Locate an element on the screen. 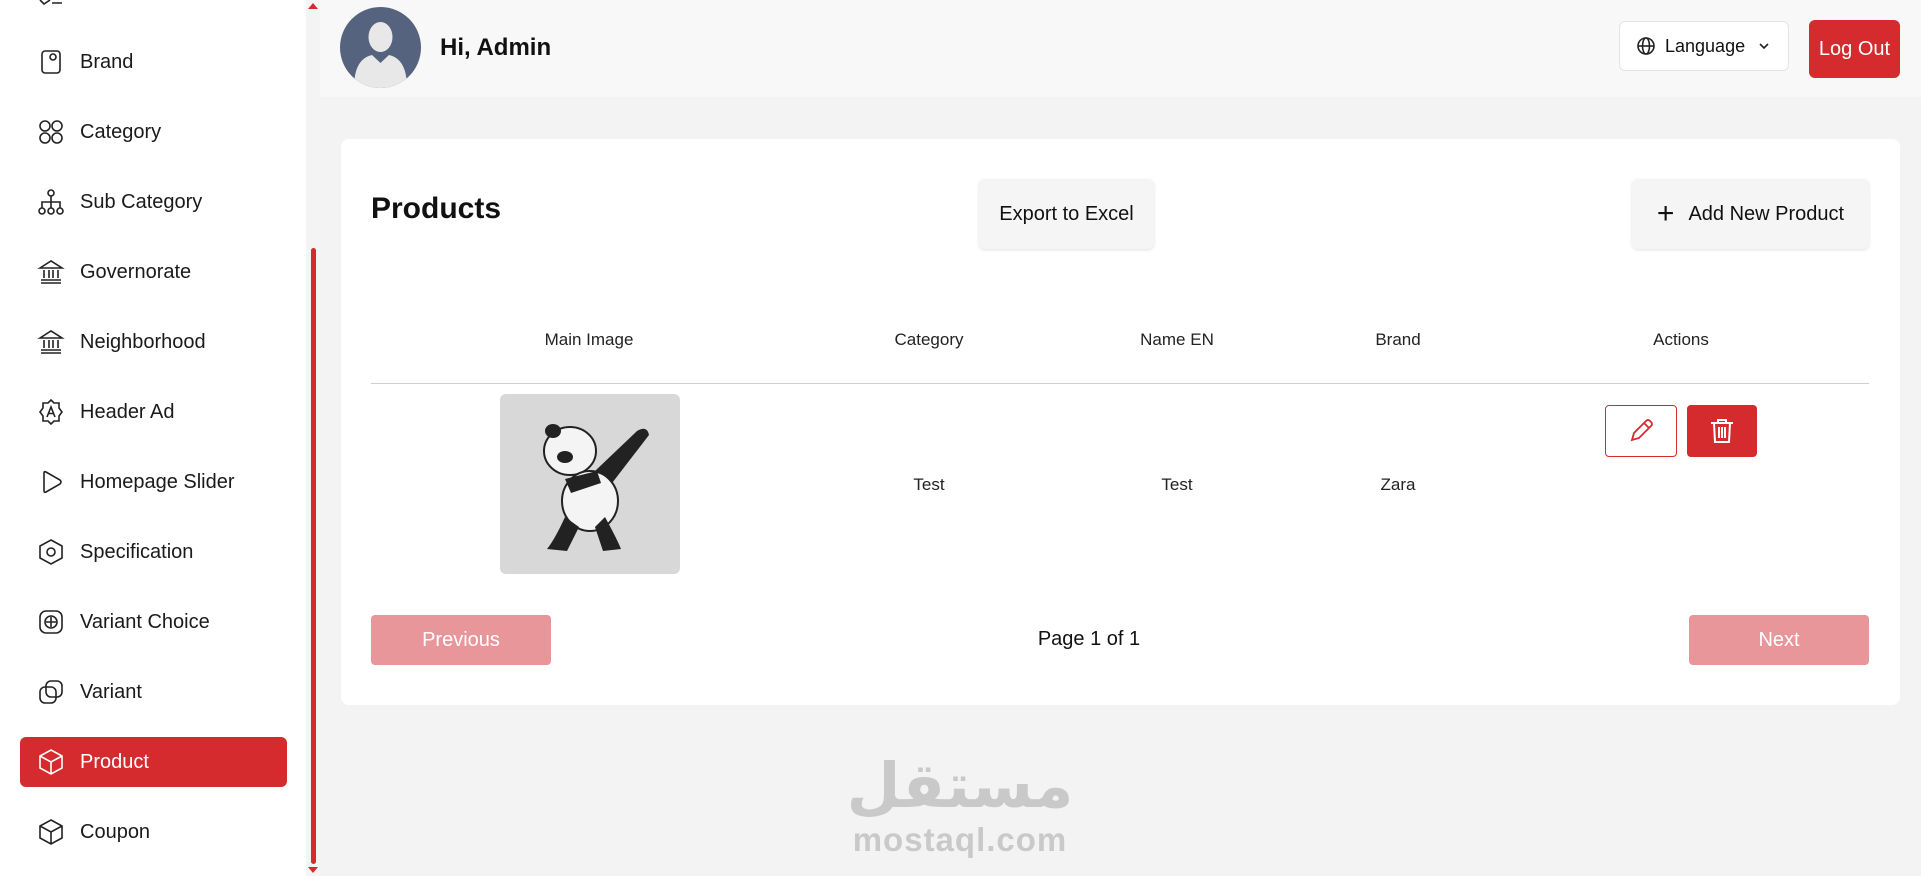  list-icon is located at coordinates (50, 3).